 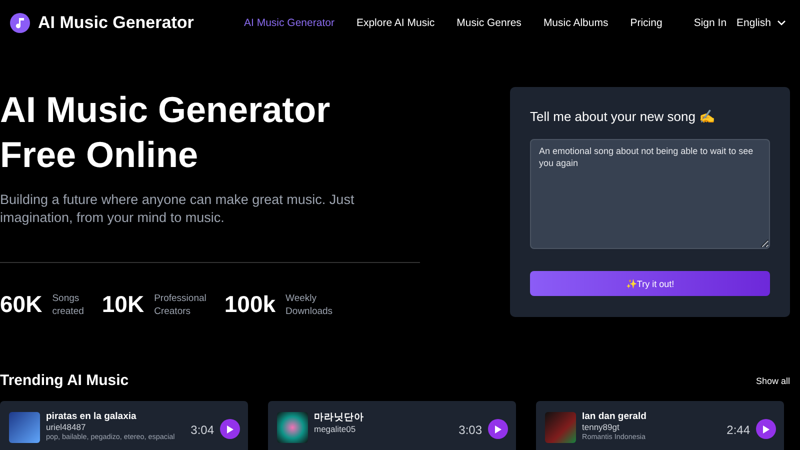 I want to click on song-duration: 3:03, so click(x=470, y=431).